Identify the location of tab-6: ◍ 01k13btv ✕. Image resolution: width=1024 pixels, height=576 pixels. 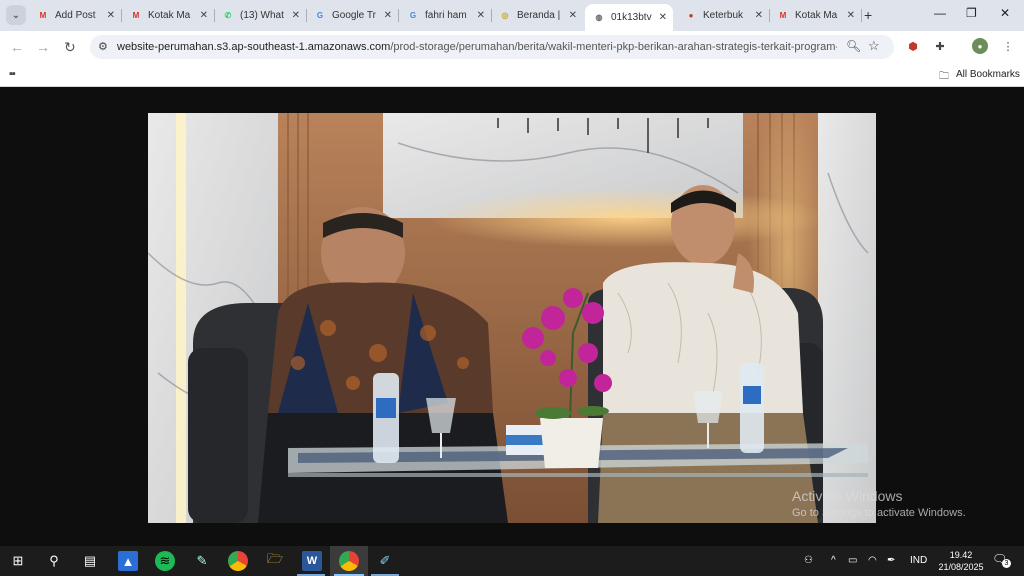
(629, 17).